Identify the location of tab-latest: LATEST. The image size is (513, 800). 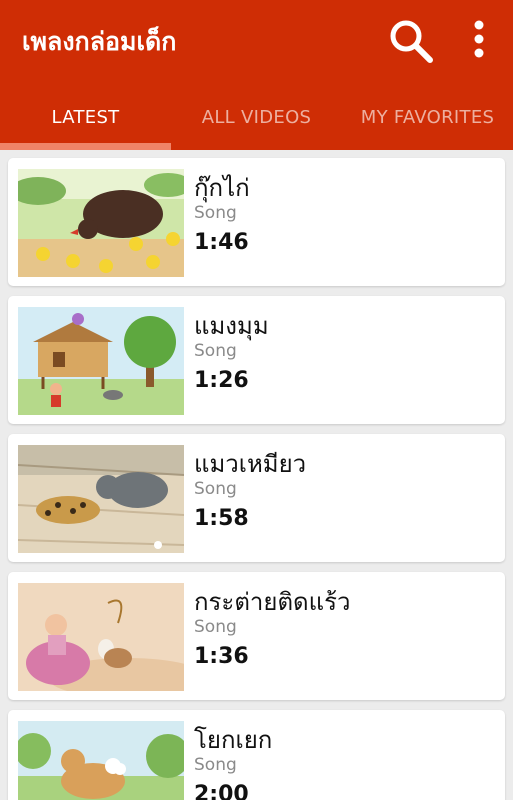
(85, 117).